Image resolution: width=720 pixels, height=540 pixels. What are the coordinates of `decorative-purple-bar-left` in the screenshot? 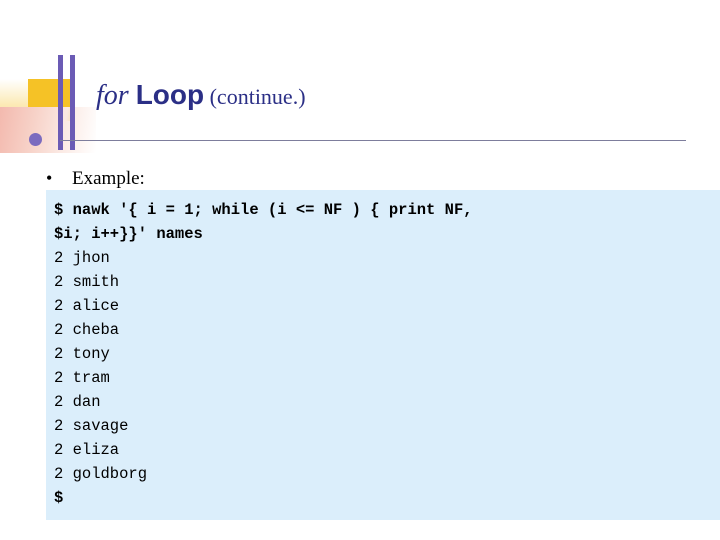 It's located at (60, 102).